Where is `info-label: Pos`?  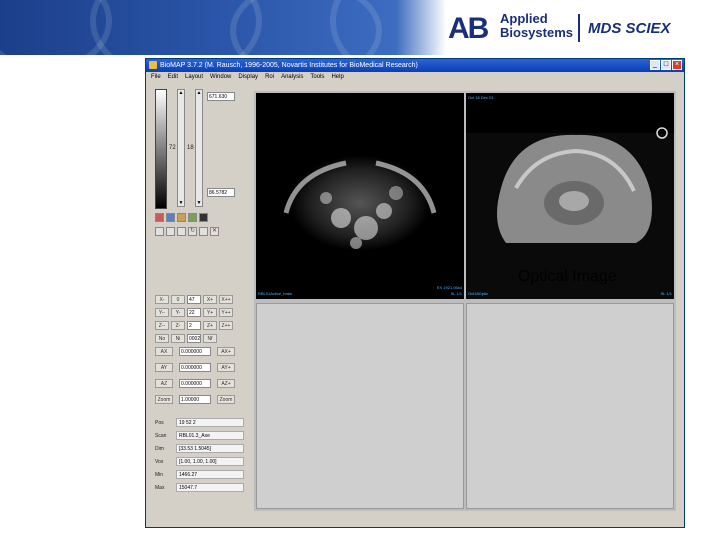
info-label: Pos is located at coordinates (159, 423).